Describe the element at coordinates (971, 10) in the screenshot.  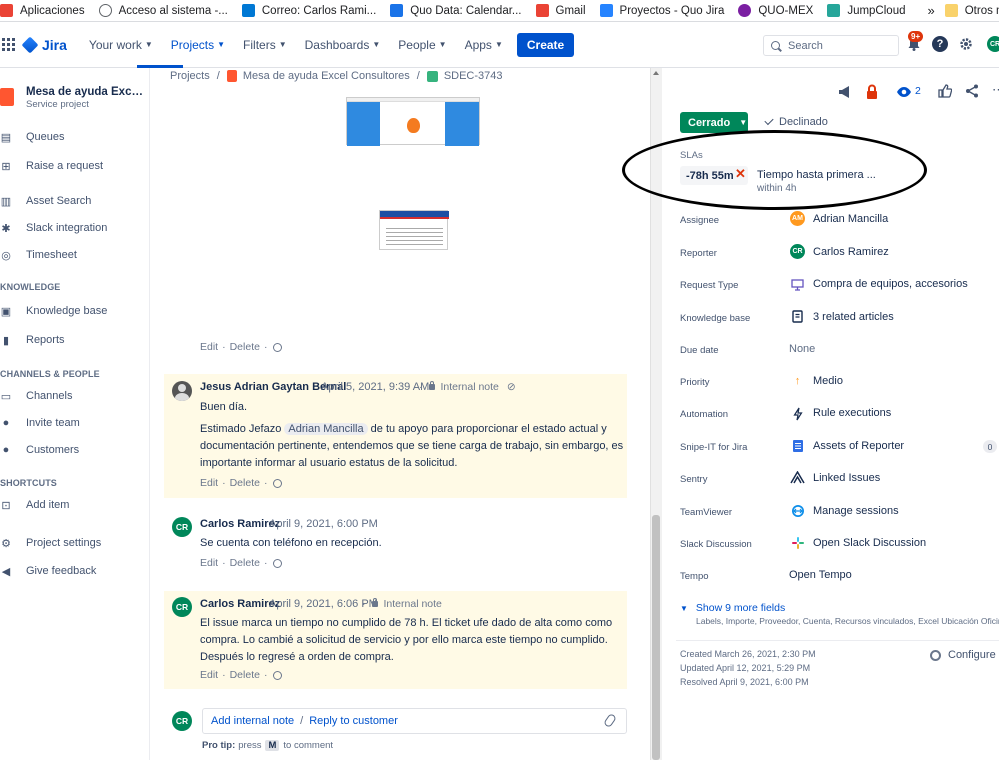
I see `bookmark-other-folder: Otros marcadores` at that location.